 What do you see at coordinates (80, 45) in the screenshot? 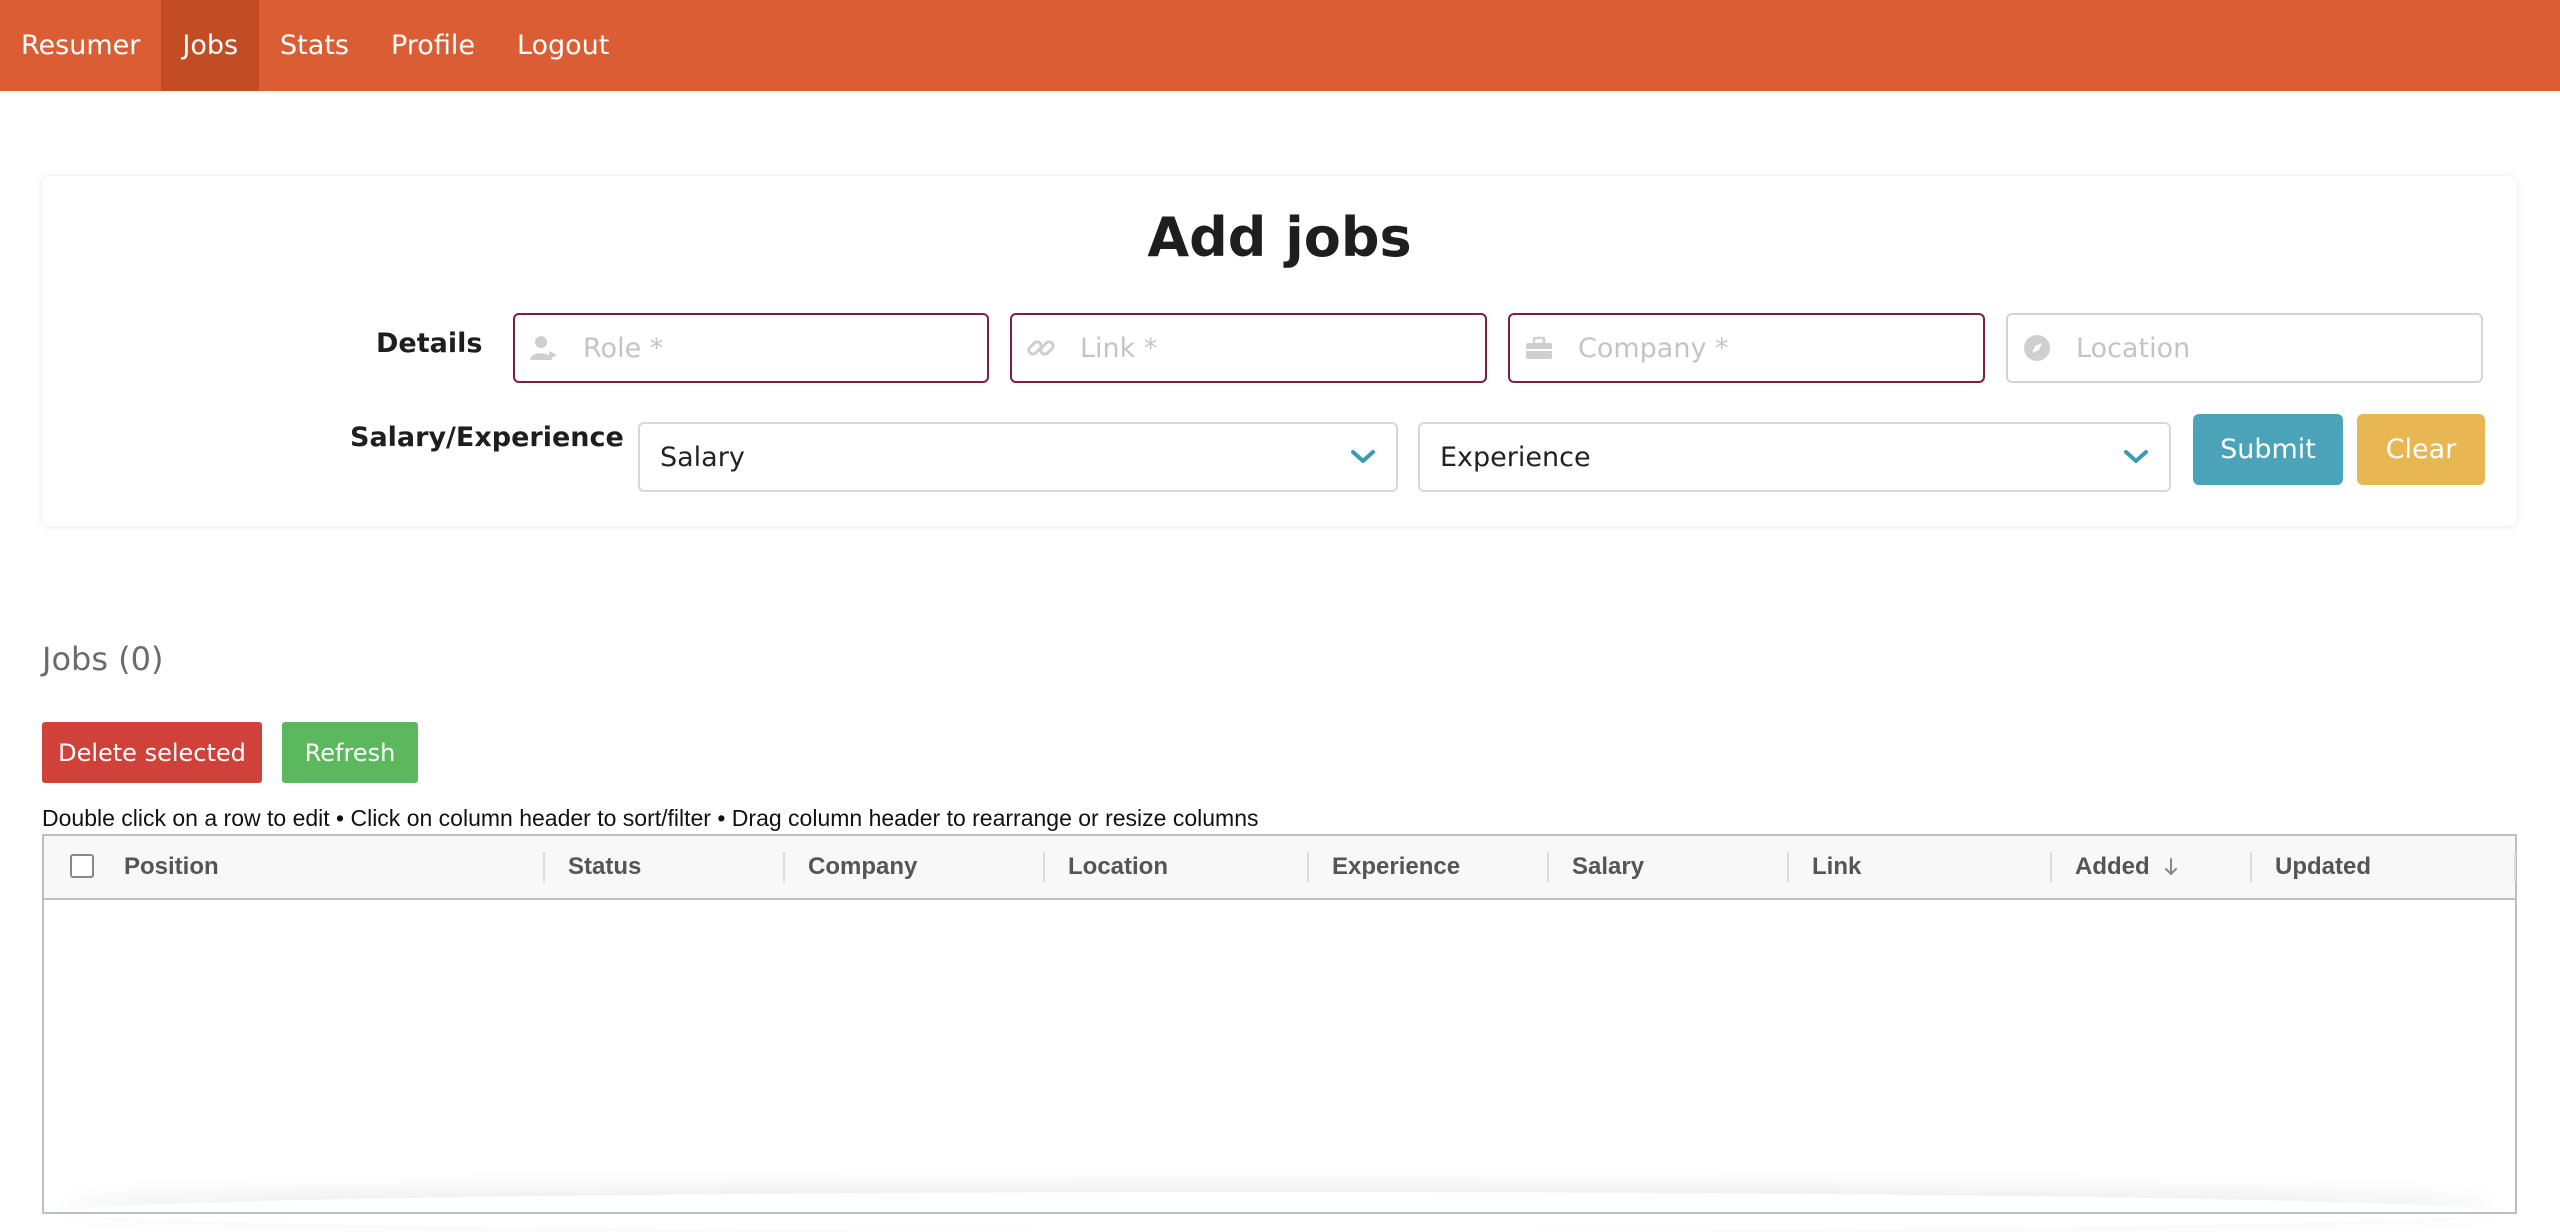
I see `nav-brand-resumer: Resumer` at bounding box center [80, 45].